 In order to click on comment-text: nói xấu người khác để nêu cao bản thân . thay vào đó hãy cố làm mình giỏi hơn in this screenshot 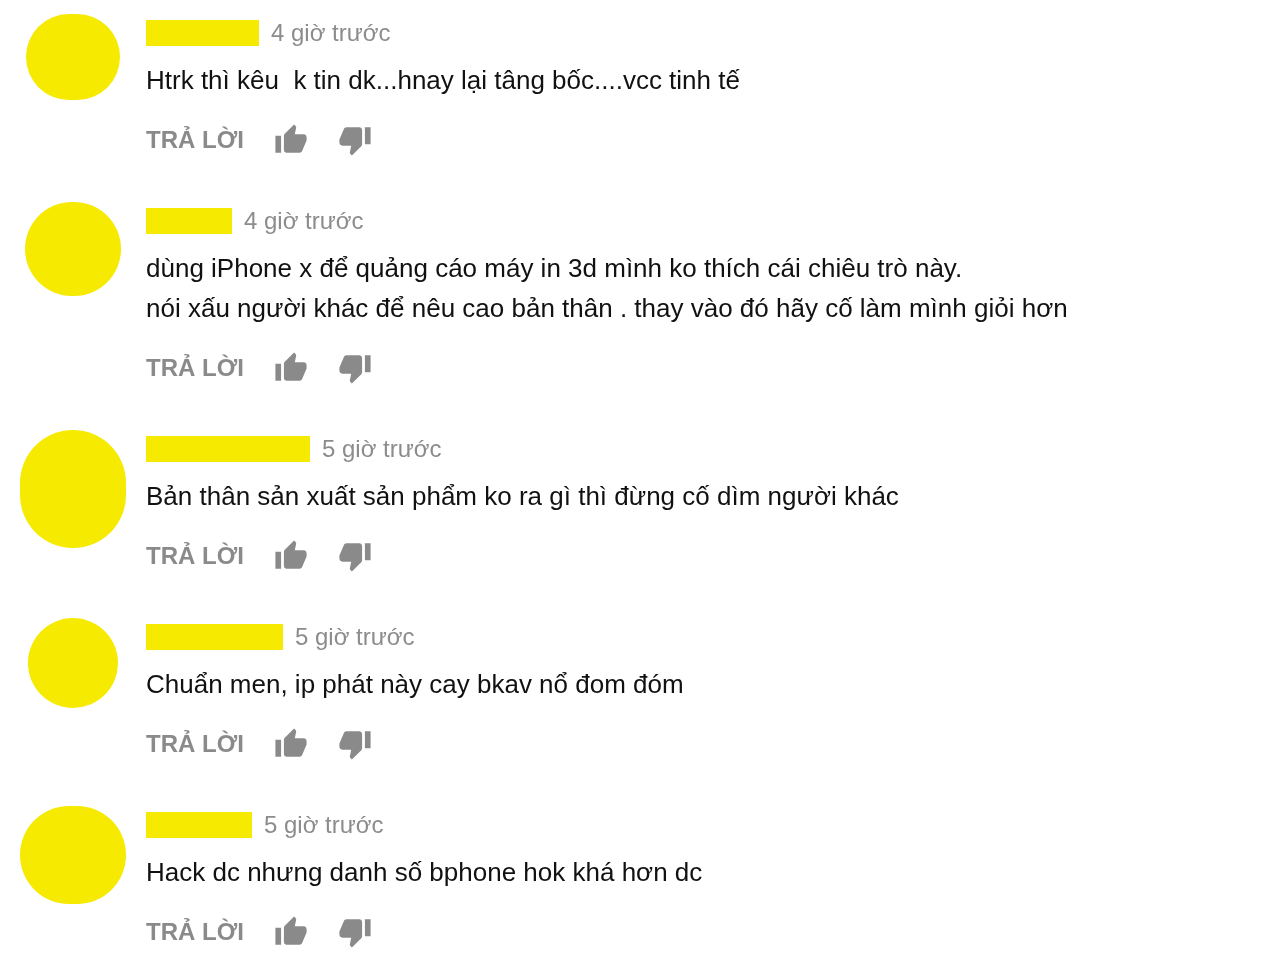, I will do `click(607, 308)`.